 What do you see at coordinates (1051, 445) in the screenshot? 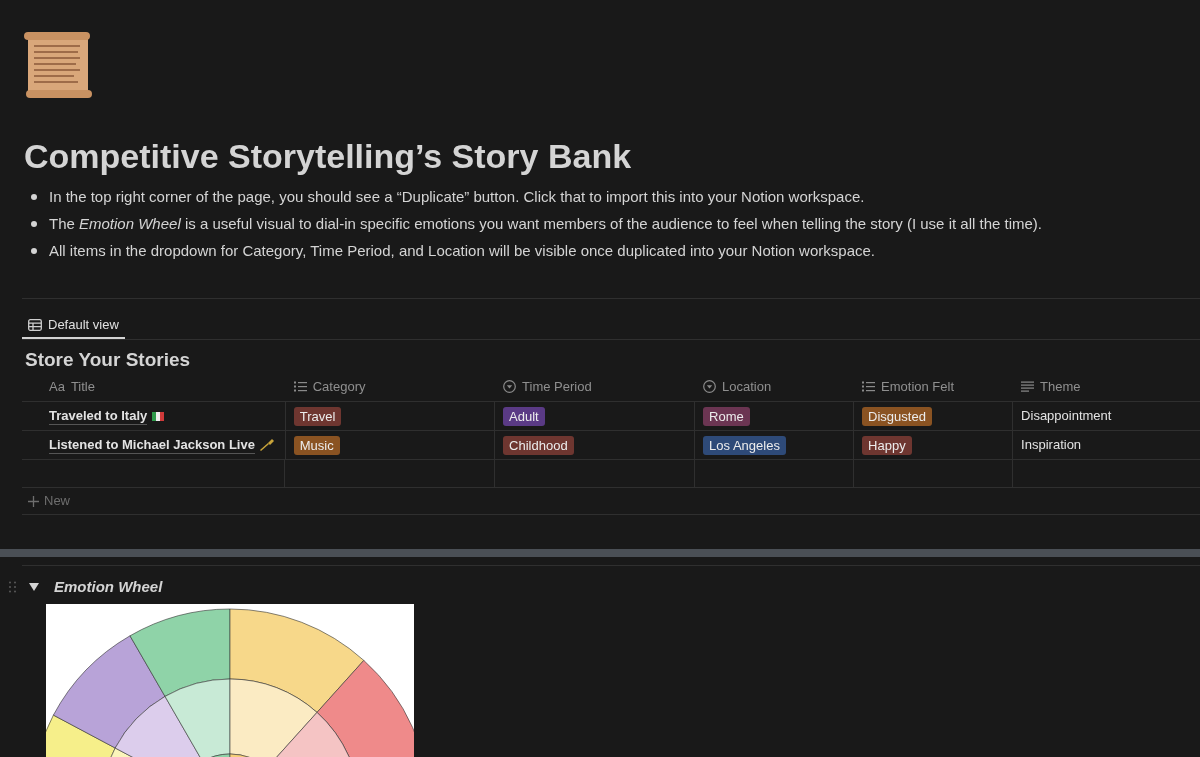
I see `table-cell-text: Inspiration` at bounding box center [1051, 445].